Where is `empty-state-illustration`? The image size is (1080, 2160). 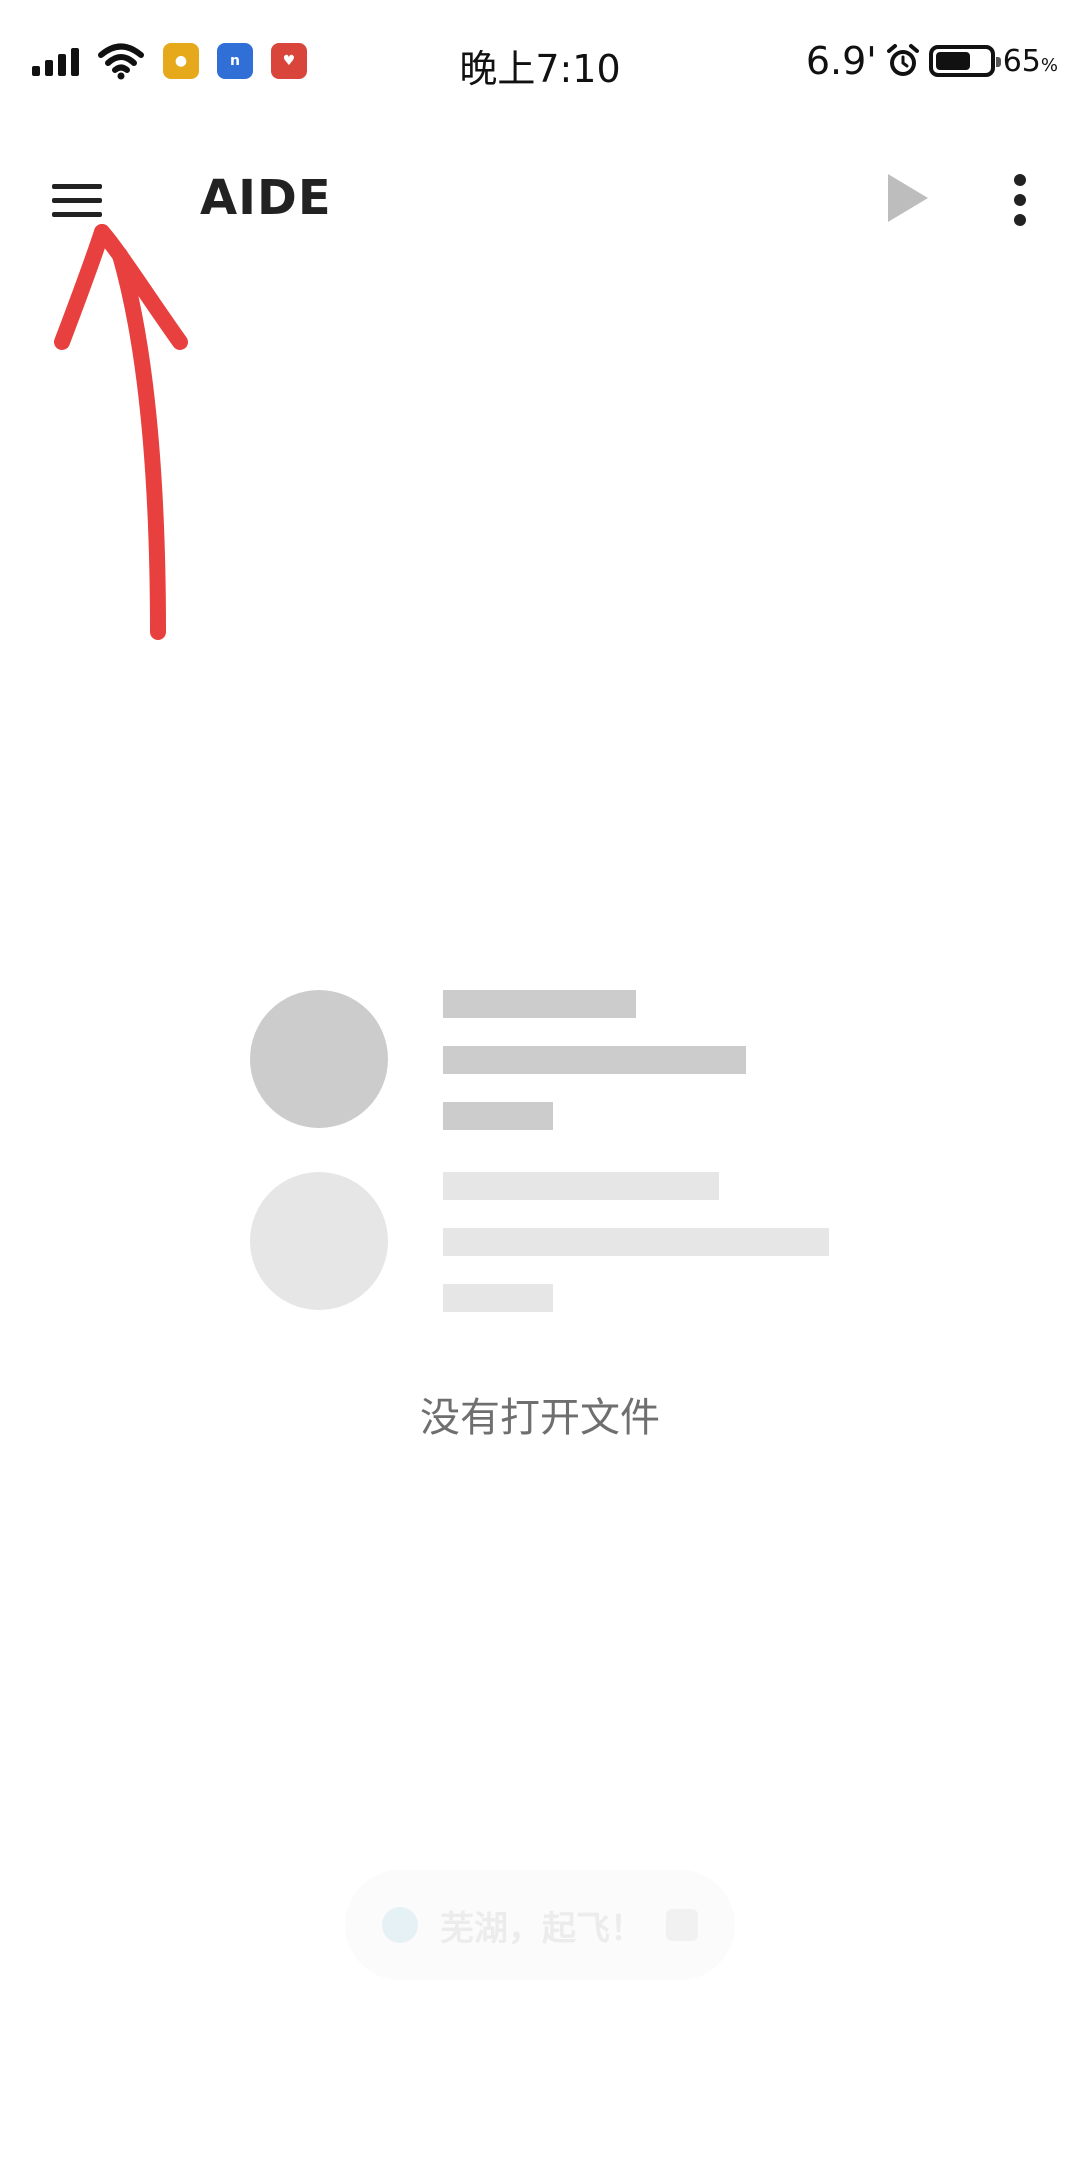
empty-state-illustration is located at coordinates (550, 1151).